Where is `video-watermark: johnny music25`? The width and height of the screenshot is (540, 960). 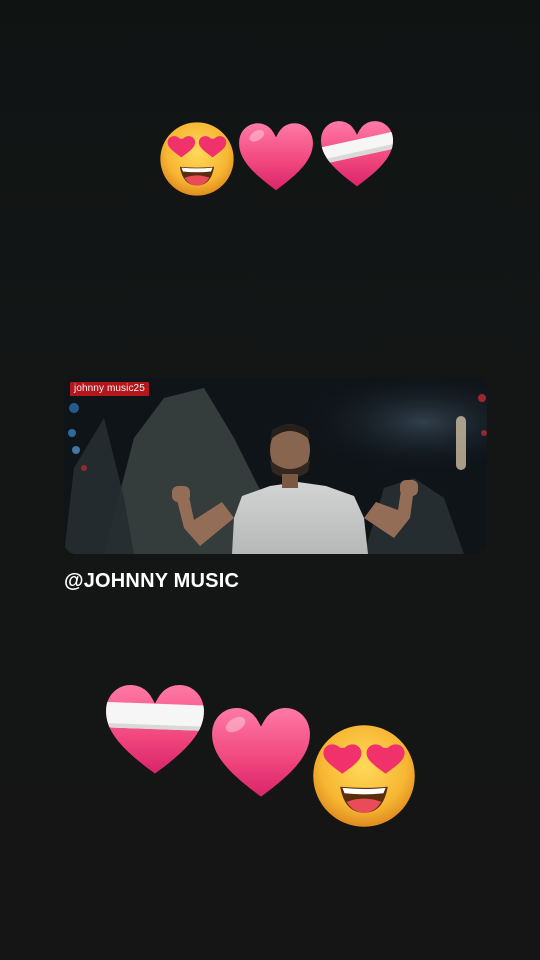 video-watermark: johnny music25 is located at coordinates (109, 389).